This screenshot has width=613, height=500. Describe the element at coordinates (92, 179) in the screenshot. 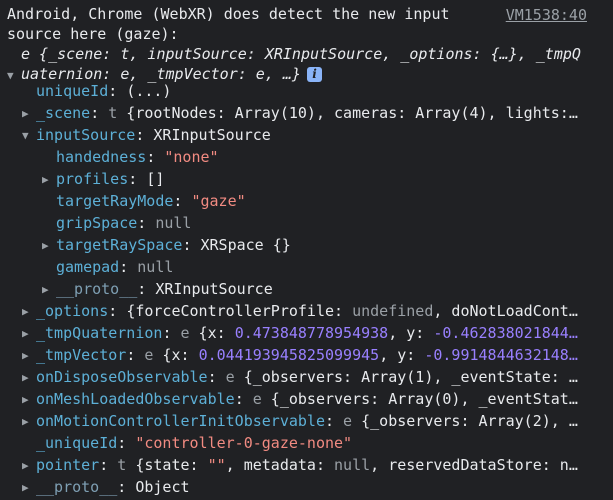

I see `property-key: profiles` at that location.